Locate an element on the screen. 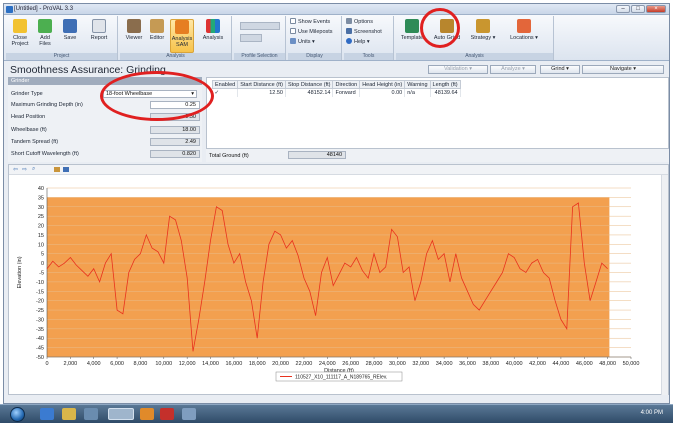 The width and height of the screenshot is (673, 423). column-header: Start Distance (ft) is located at coordinates (261, 84).